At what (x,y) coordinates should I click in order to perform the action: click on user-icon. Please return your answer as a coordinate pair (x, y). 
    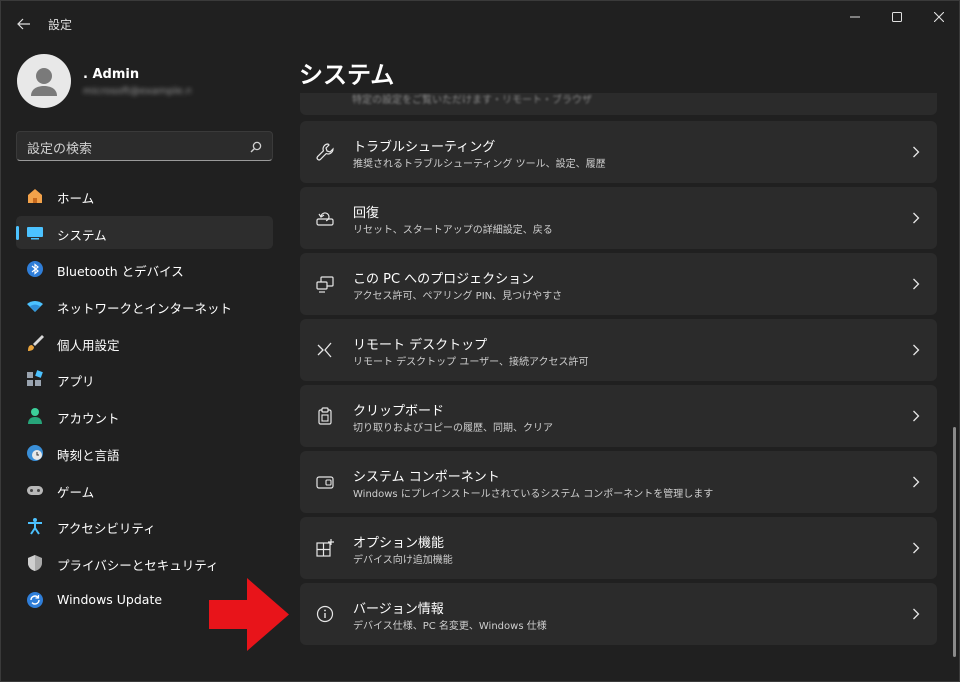
    Looking at the image, I should click on (44, 82).